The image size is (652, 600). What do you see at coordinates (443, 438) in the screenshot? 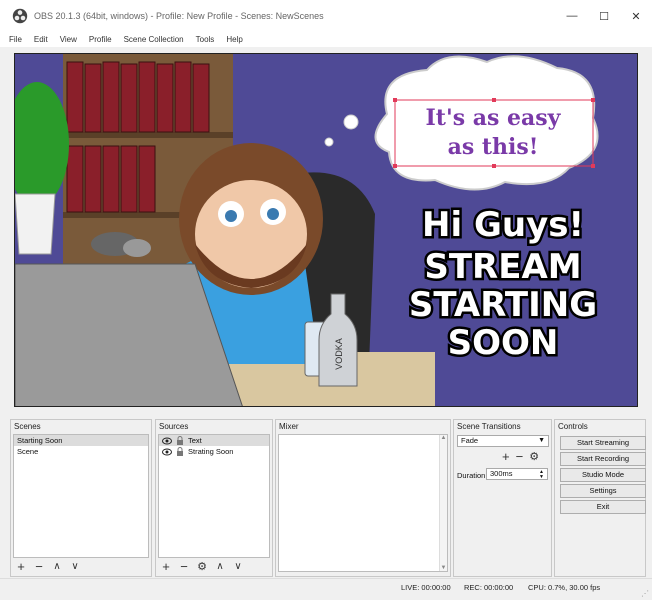
I see `scroll-up-icon: ▲` at bounding box center [443, 438].